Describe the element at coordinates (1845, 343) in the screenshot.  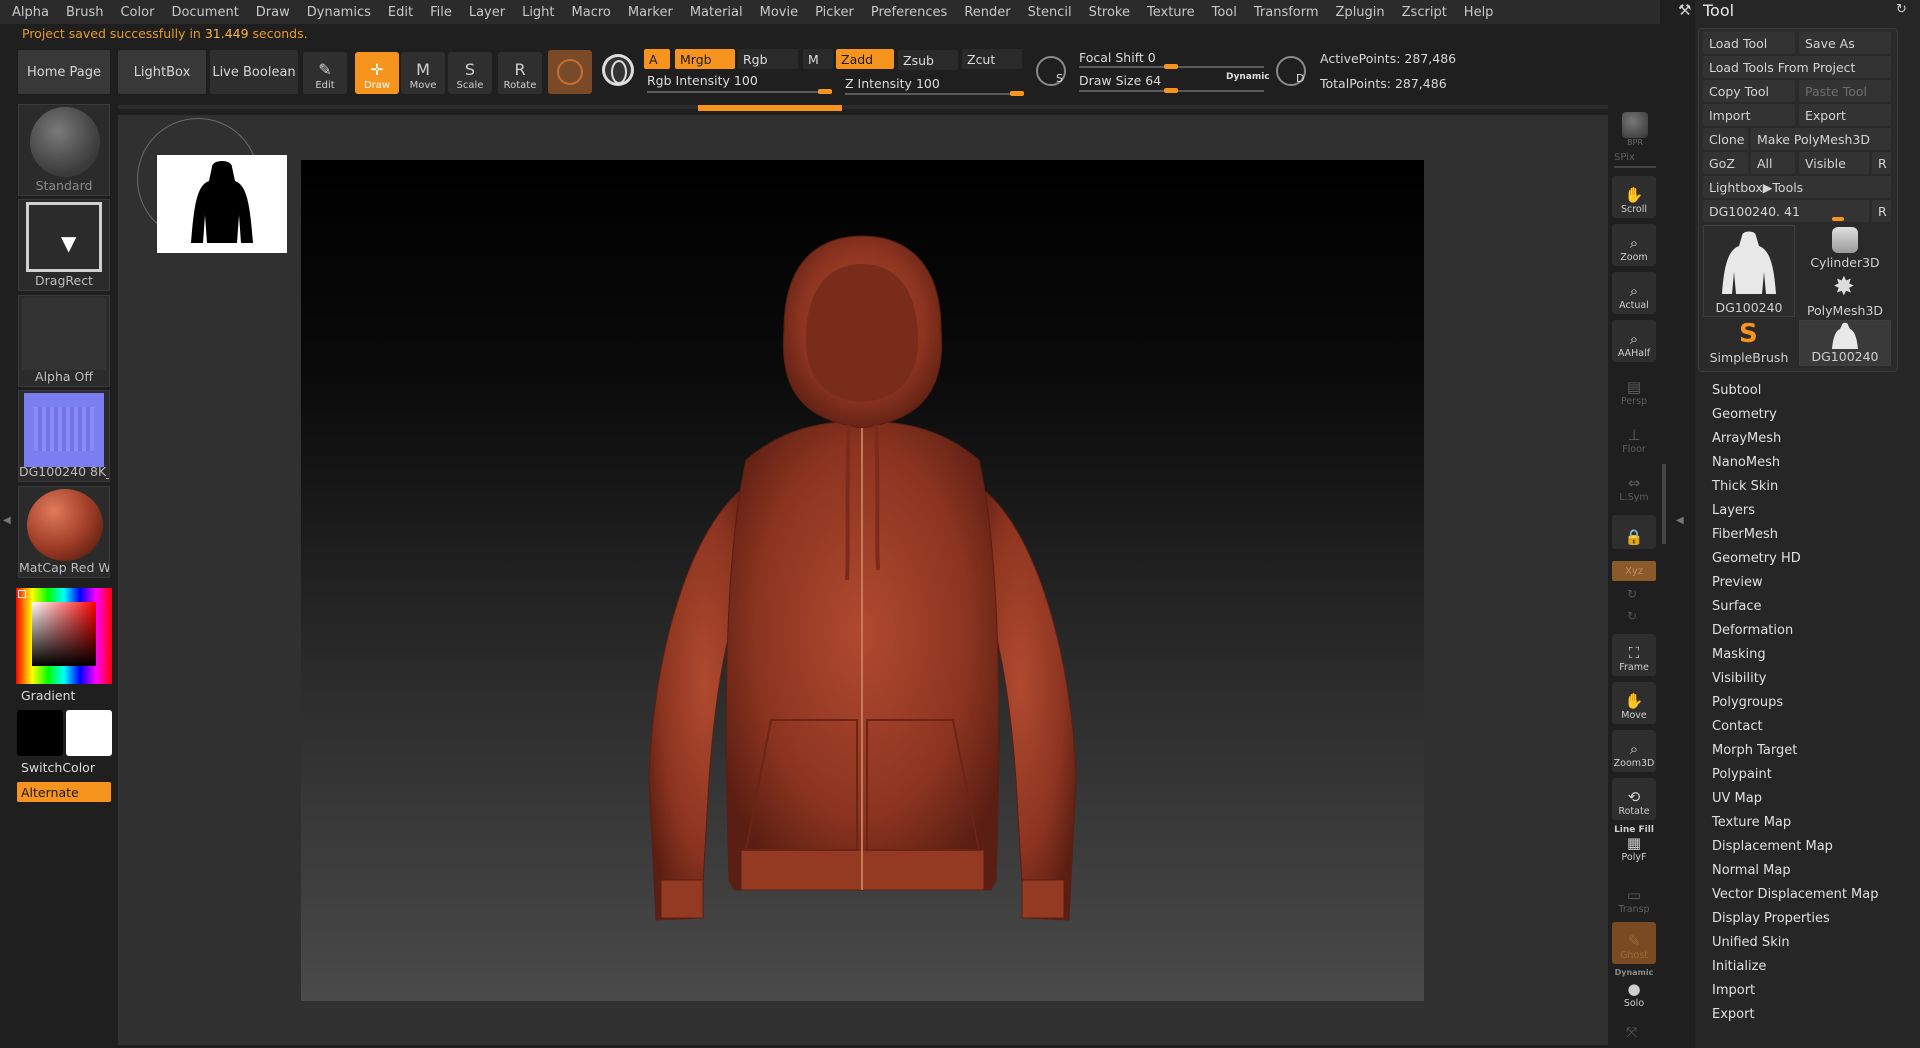
I see `tool-thumb-dg100240-active: DG100240` at that location.